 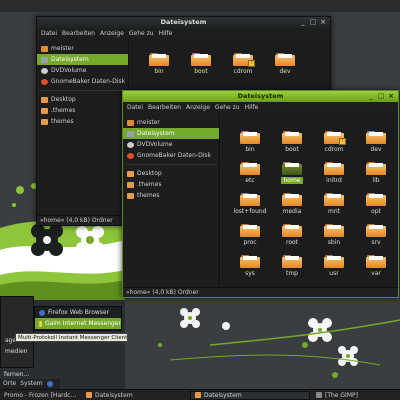 I want to click on file-item: root, so click(x=292, y=235).